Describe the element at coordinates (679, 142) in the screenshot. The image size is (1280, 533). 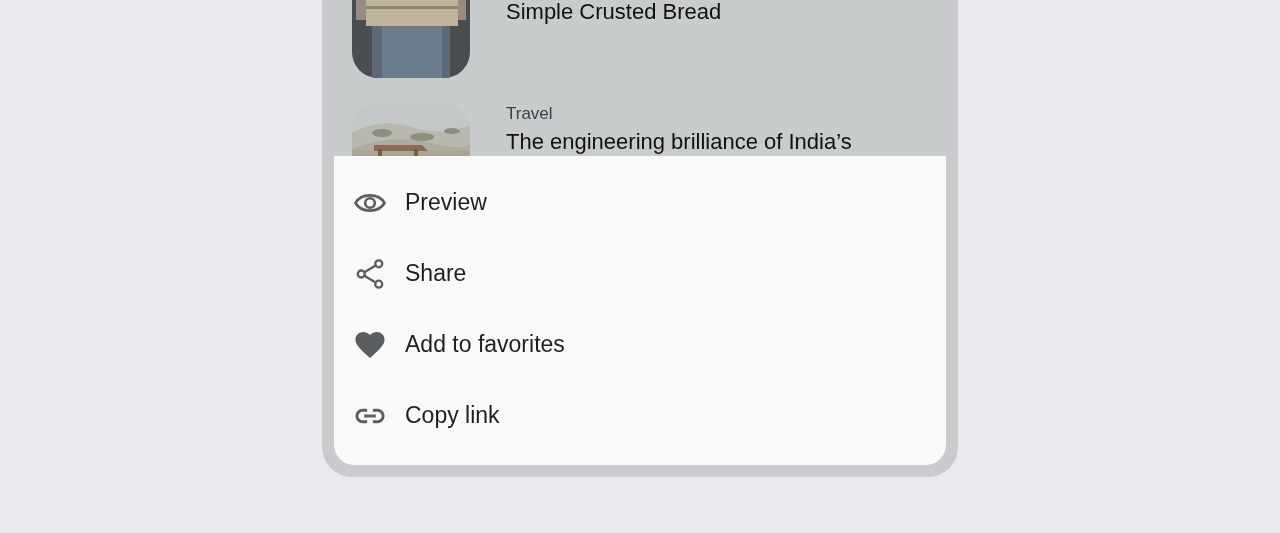
I see `article-title: The engineering brilliance of India’s` at that location.